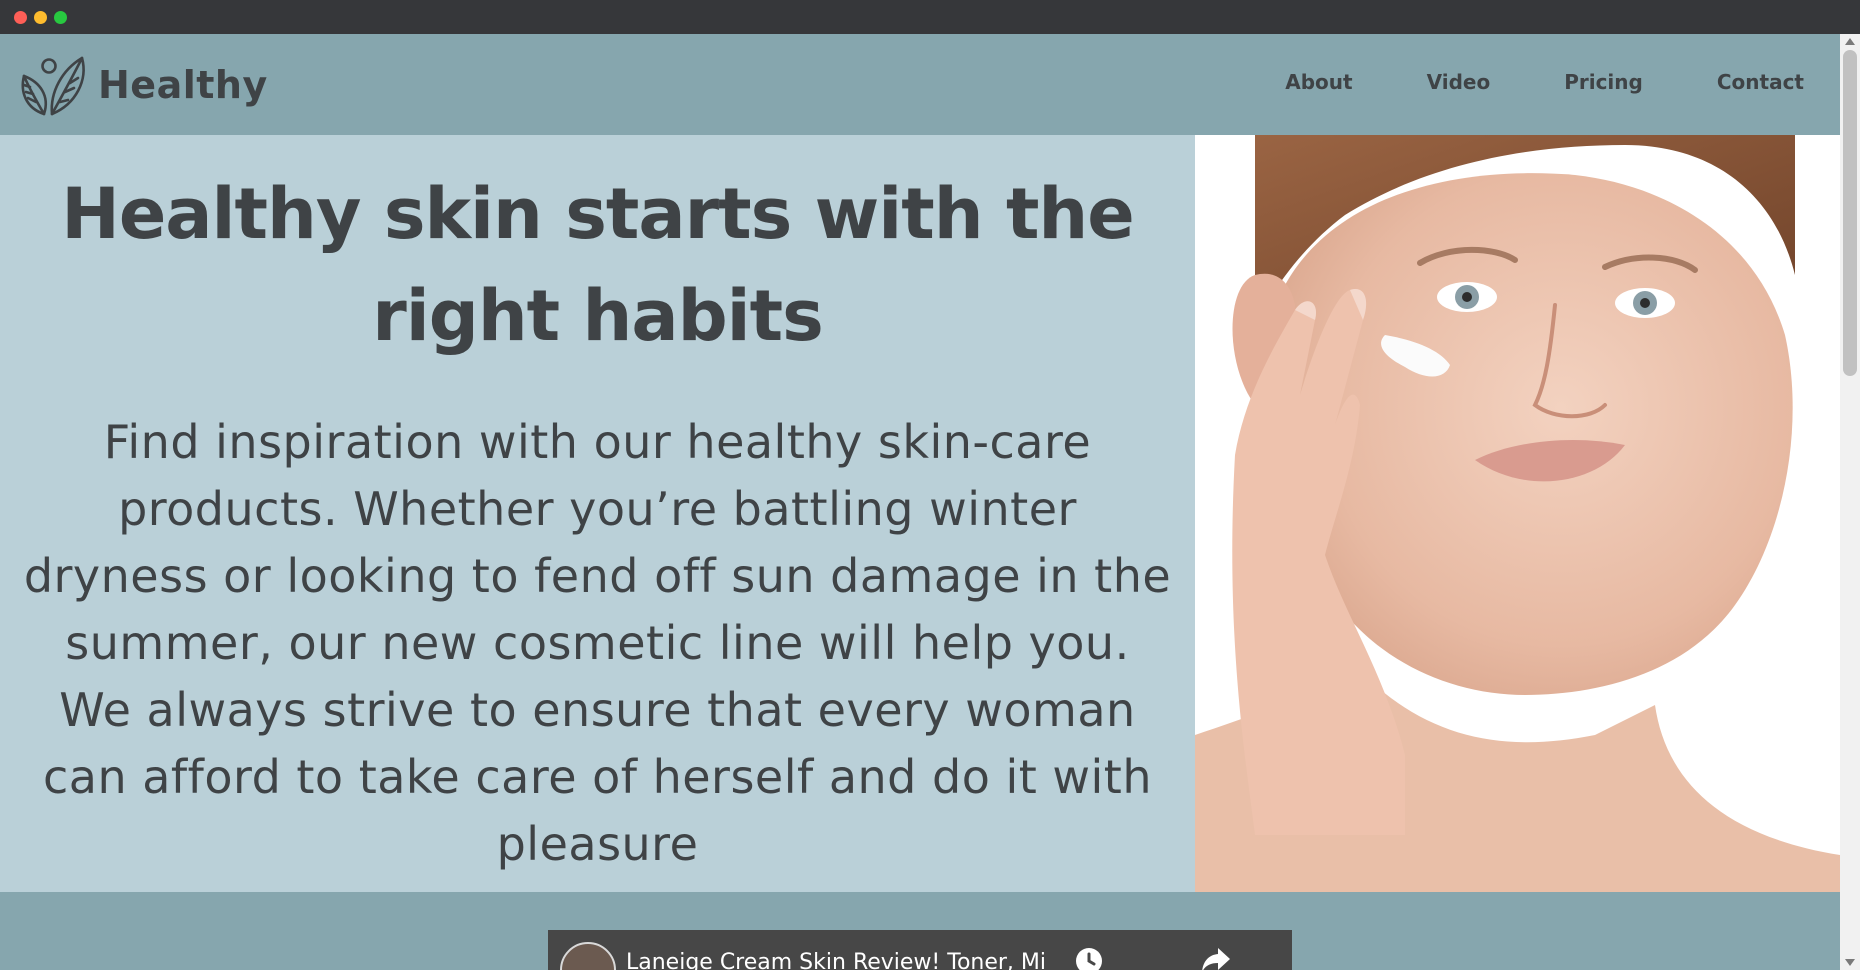 The width and height of the screenshot is (1860, 970). Describe the element at coordinates (1603, 82) in the screenshot. I see `nav-pricing-link: Pricing` at that location.